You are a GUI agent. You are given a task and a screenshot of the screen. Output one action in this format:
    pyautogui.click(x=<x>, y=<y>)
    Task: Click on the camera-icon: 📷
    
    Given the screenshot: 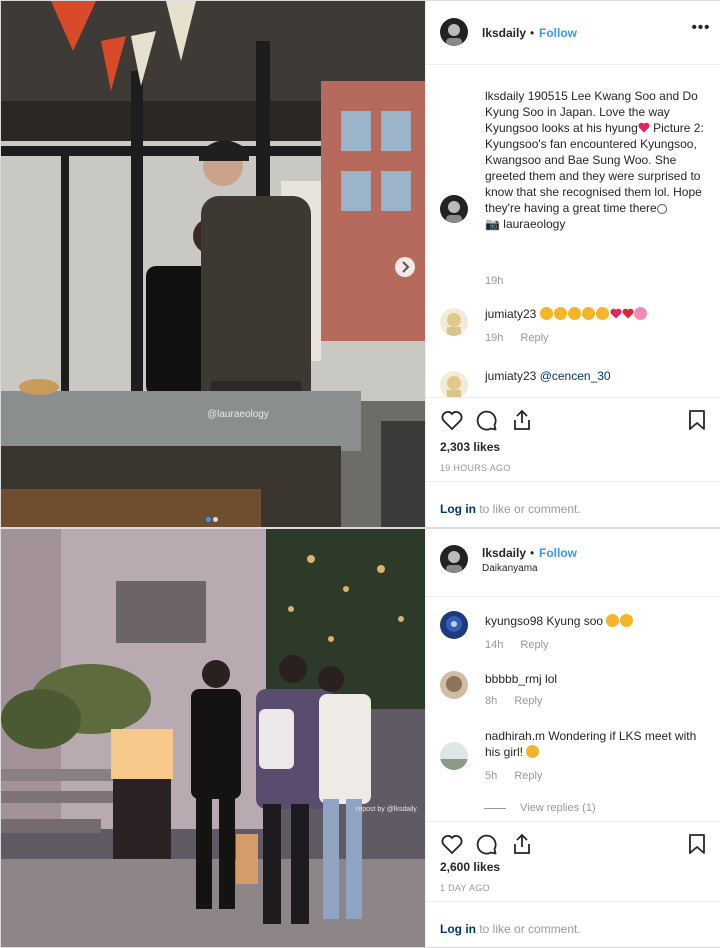 What is the action you would take?
    pyautogui.click(x=492, y=224)
    